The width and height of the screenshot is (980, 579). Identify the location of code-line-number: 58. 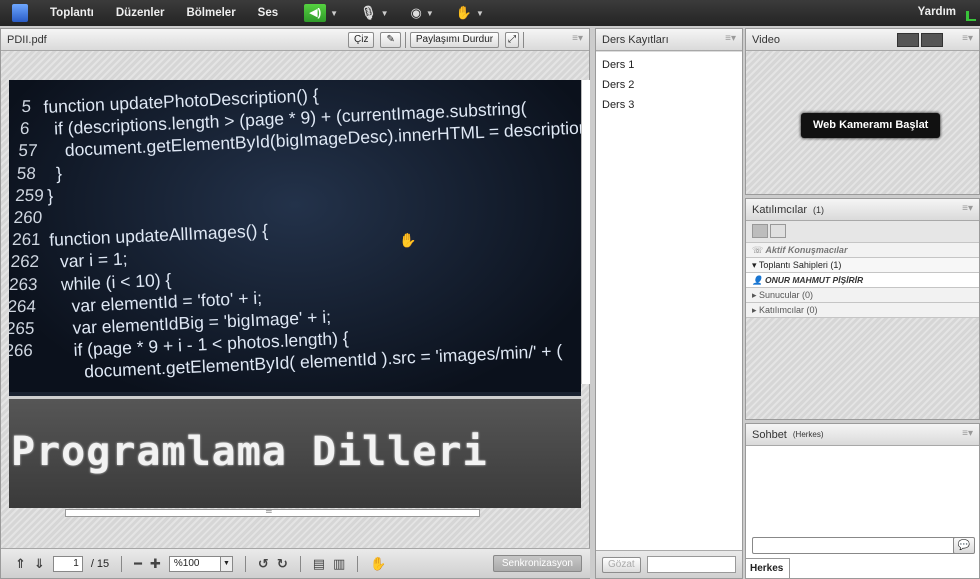
(26, 173).